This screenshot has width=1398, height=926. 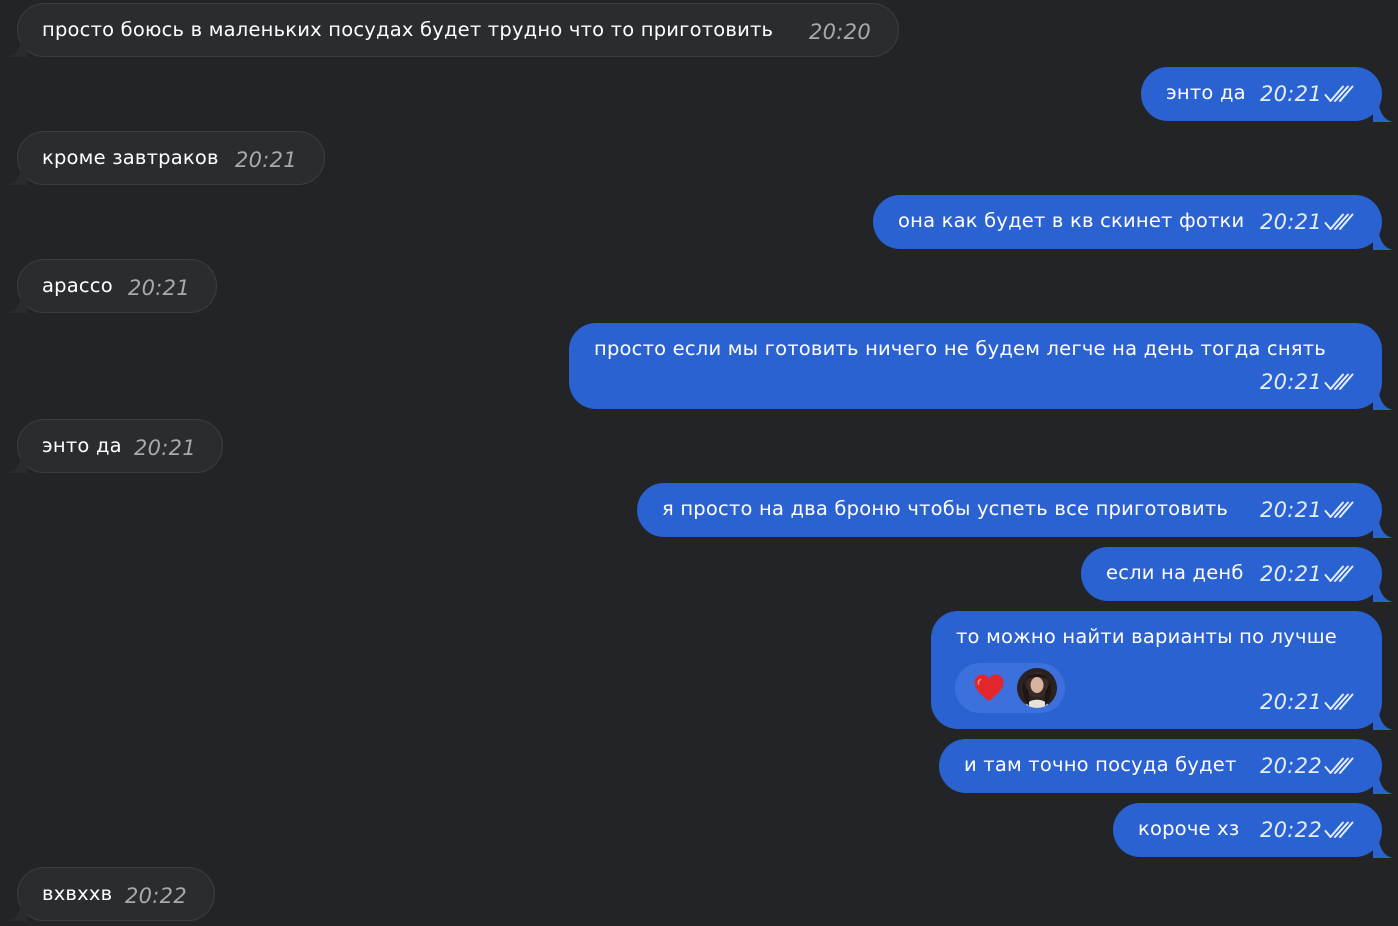 I want to click on message-time: 20:20, so click(x=839, y=32).